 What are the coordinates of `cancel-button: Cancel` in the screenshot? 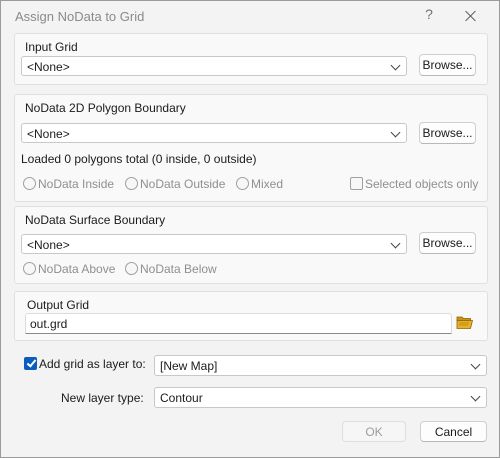 It's located at (453, 431).